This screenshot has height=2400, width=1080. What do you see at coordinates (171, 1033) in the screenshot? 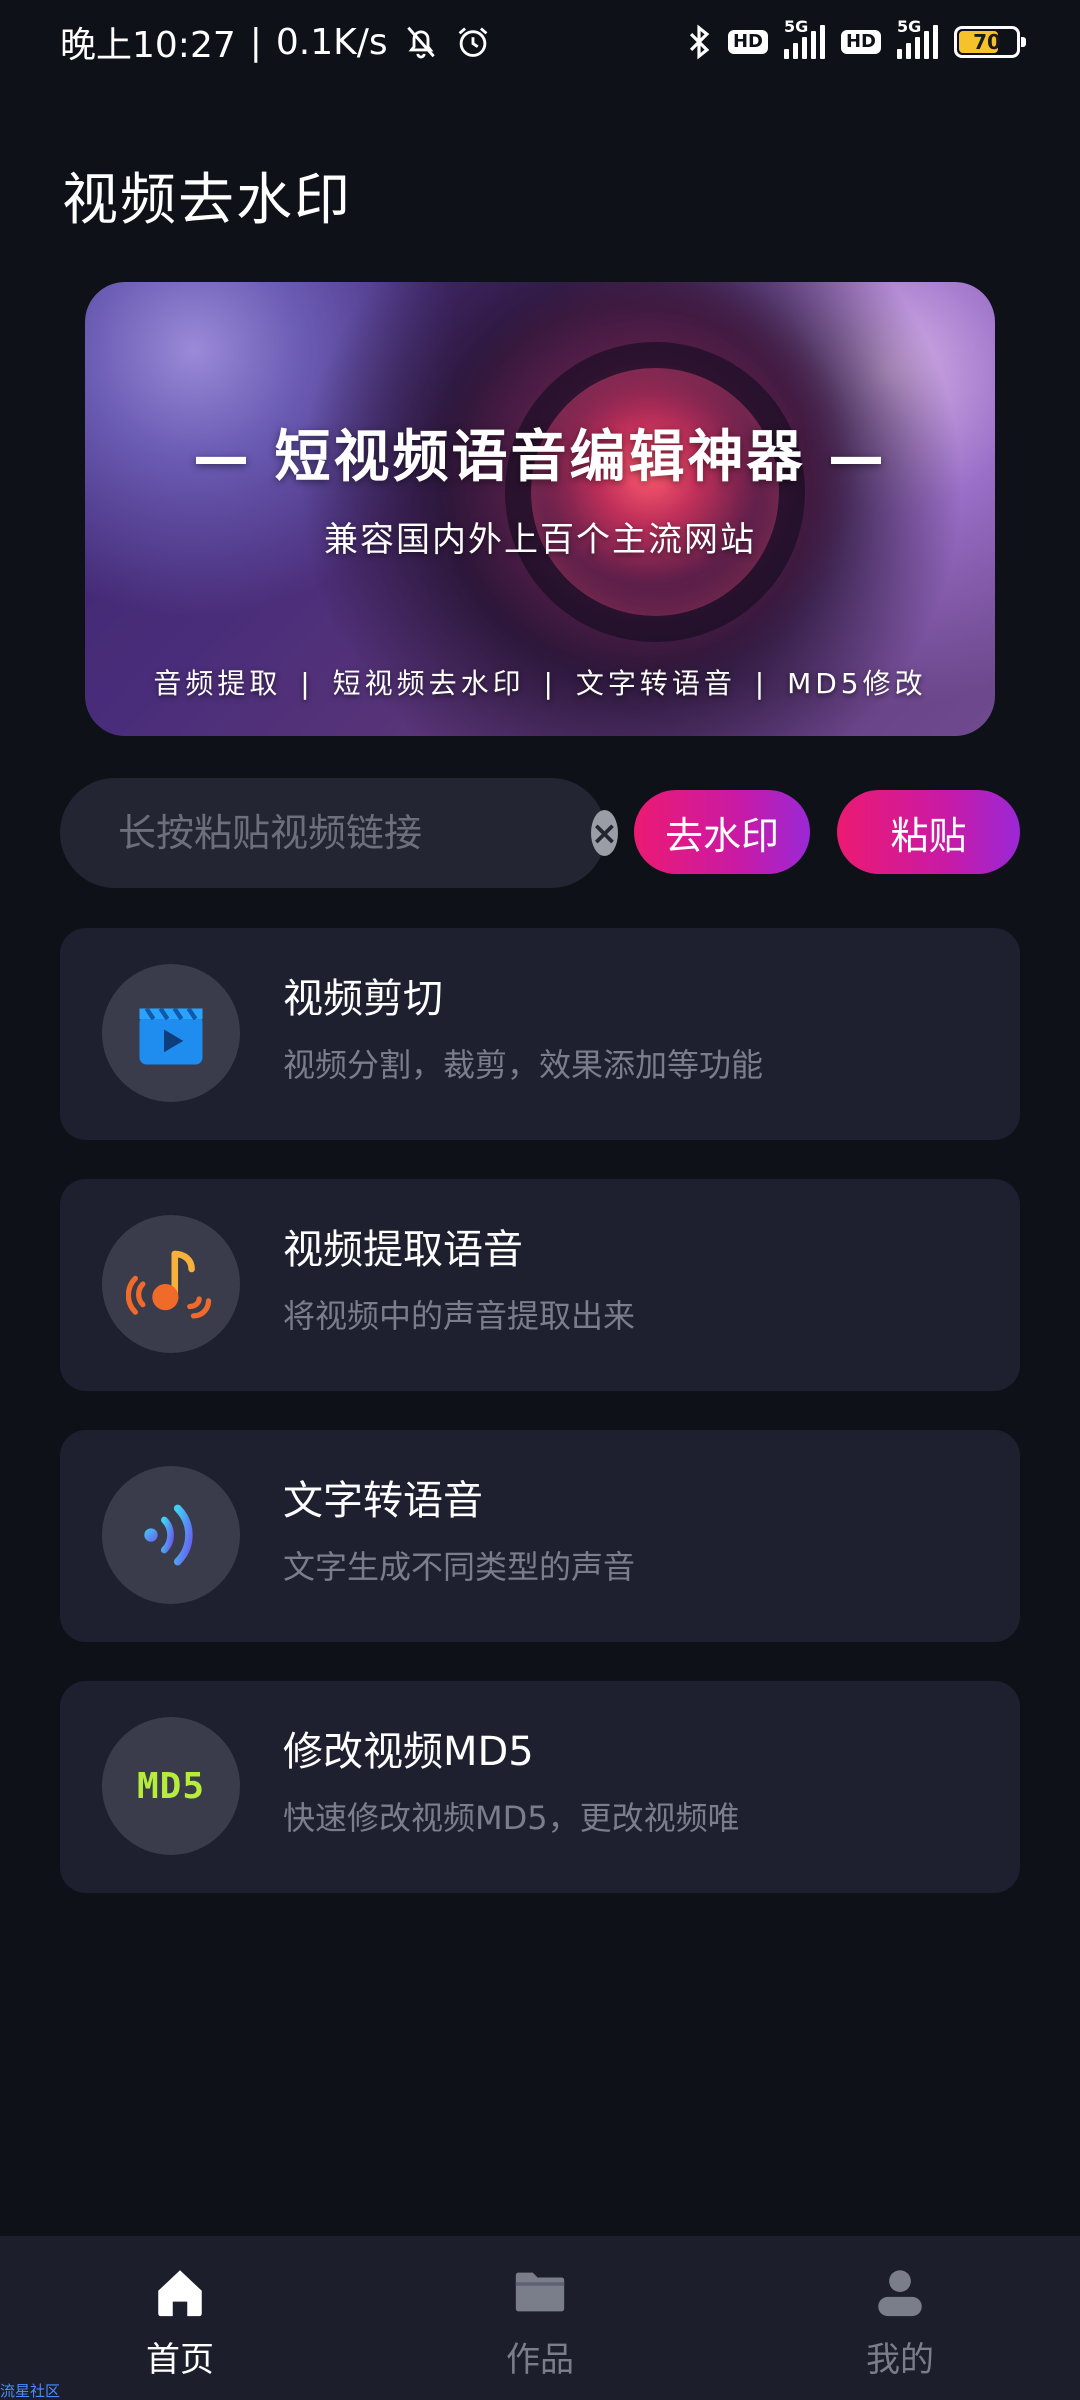
I see `clapperboard-icon` at bounding box center [171, 1033].